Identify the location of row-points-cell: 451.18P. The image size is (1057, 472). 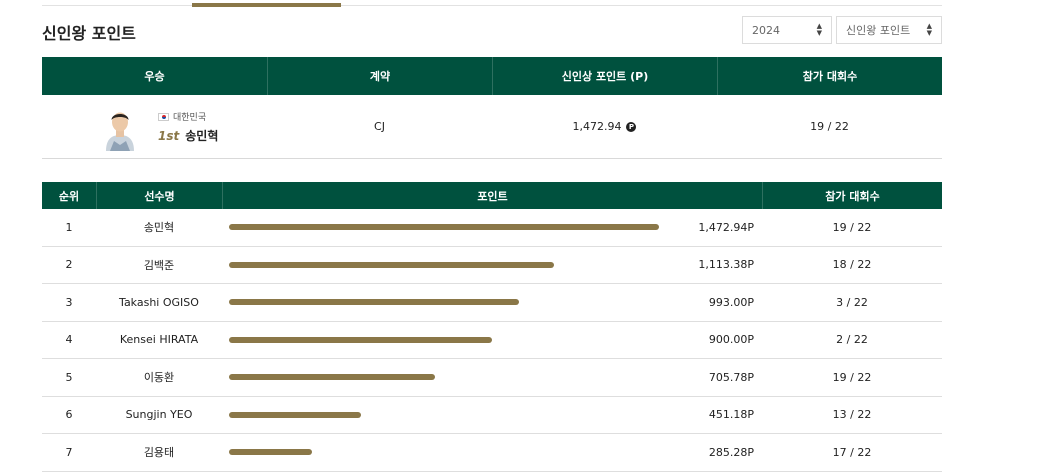
(492, 415).